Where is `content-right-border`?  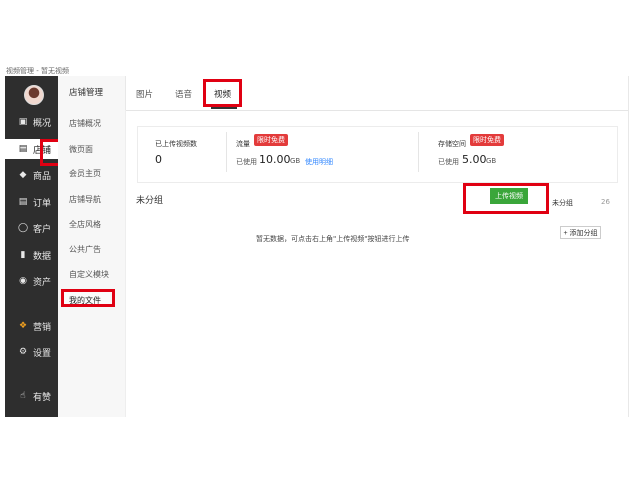 content-right-border is located at coordinates (628, 246).